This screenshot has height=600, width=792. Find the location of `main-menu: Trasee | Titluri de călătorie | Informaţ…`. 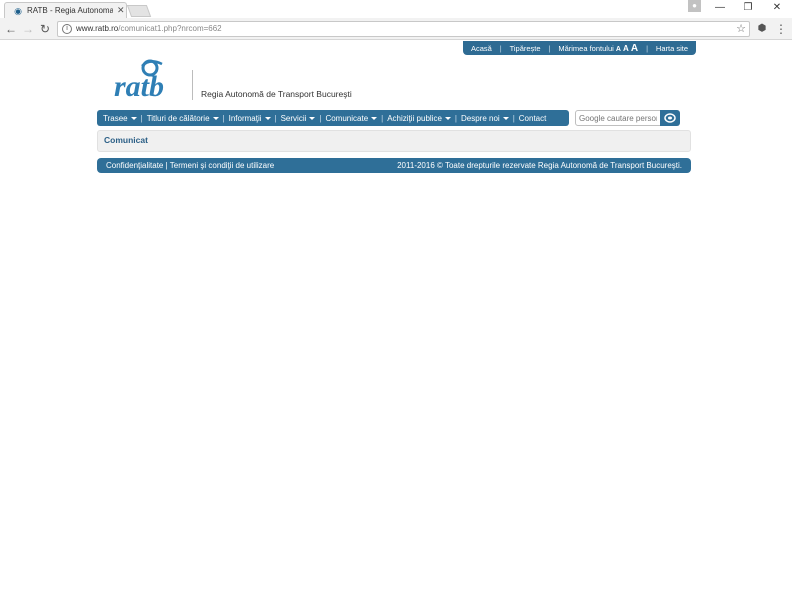

main-menu: Trasee | Titluri de călătorie | Informaţ… is located at coordinates (333, 118).